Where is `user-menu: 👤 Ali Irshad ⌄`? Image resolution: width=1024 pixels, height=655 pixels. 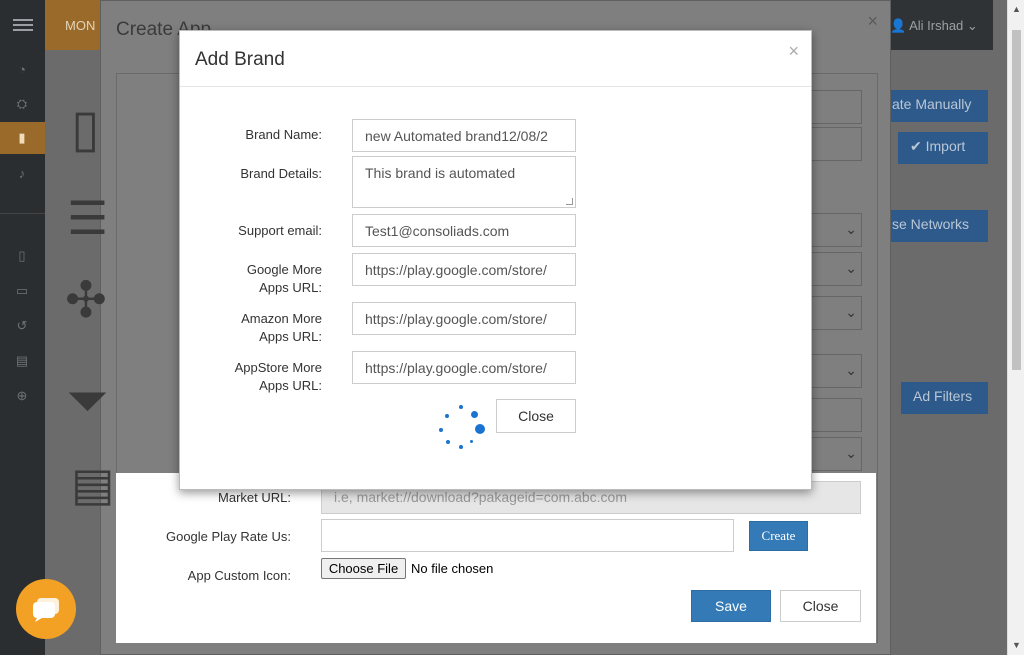 user-menu: 👤 Ali Irshad ⌄ is located at coordinates (934, 26).